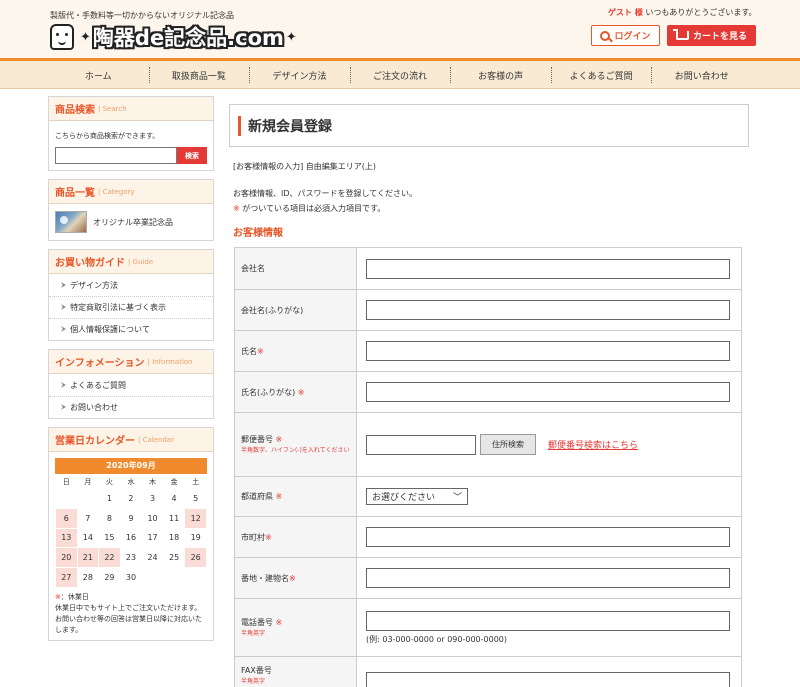  What do you see at coordinates (295, 310) in the screenshot?
I see `label-company-kana: 会社名(ふりがな)` at bounding box center [295, 310].